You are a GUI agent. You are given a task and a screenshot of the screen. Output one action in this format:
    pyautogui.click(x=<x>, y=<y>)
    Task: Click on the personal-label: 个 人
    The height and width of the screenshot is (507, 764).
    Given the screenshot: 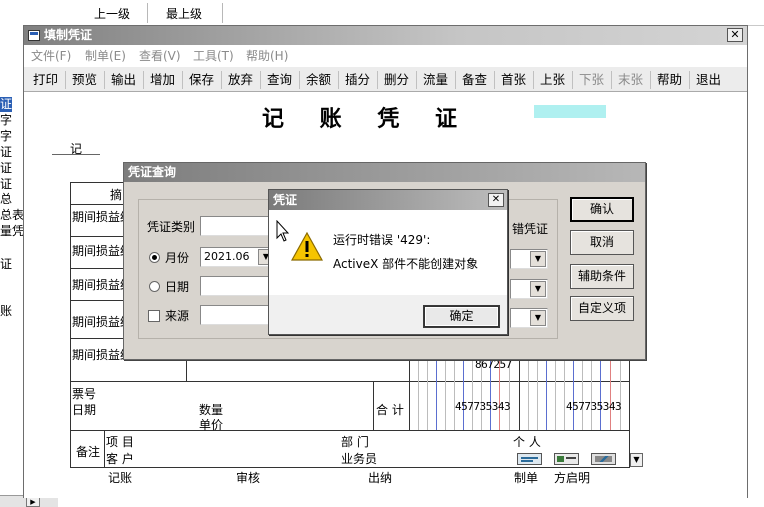 What is the action you would take?
    pyautogui.click(x=527, y=442)
    